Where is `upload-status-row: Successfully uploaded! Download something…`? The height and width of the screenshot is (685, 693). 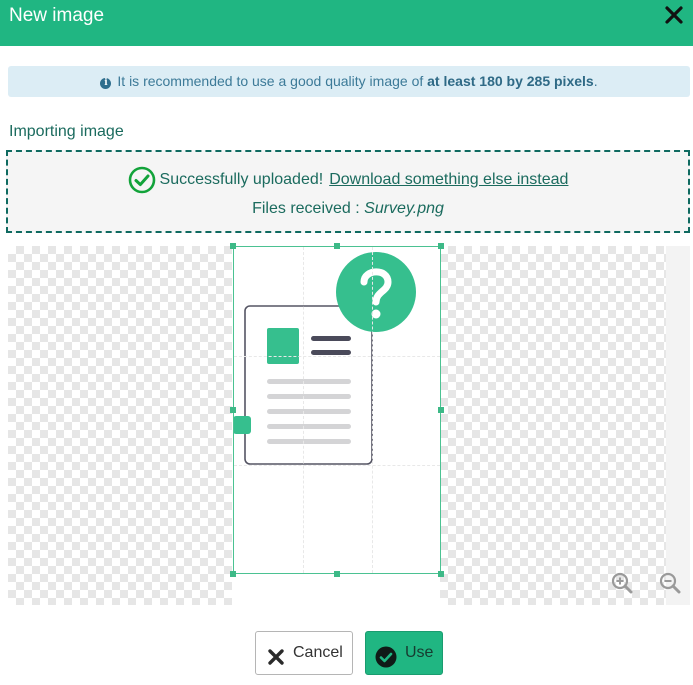 upload-status-row: Successfully uploaded! Download something… is located at coordinates (348, 180).